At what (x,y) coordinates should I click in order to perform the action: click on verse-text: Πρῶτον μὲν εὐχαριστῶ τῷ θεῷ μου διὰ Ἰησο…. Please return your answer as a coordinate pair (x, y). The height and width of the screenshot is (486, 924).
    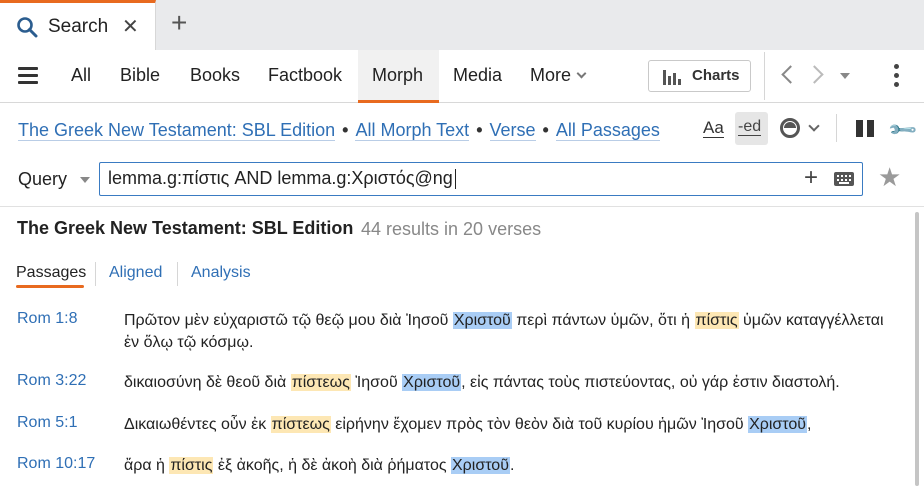
    Looking at the image, I should click on (504, 332).